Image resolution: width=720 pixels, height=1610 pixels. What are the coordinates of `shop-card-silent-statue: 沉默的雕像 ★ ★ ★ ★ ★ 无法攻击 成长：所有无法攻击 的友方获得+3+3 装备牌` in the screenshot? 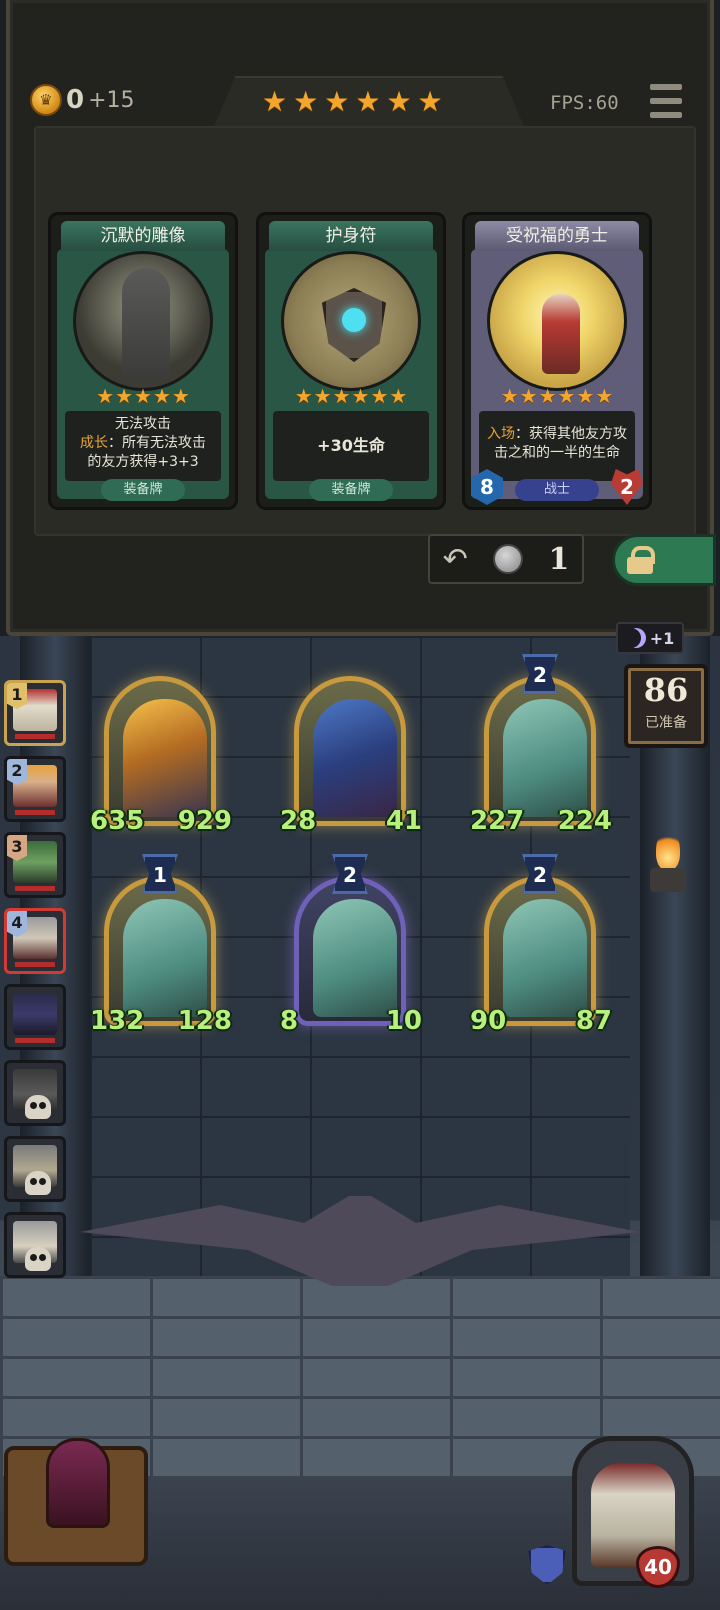 It's located at (143, 361).